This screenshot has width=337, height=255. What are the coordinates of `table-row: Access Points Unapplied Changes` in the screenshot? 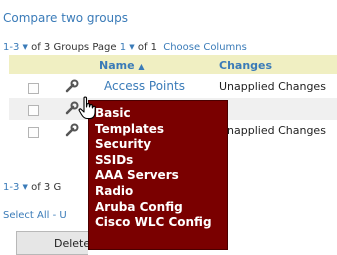 It's located at (173, 87).